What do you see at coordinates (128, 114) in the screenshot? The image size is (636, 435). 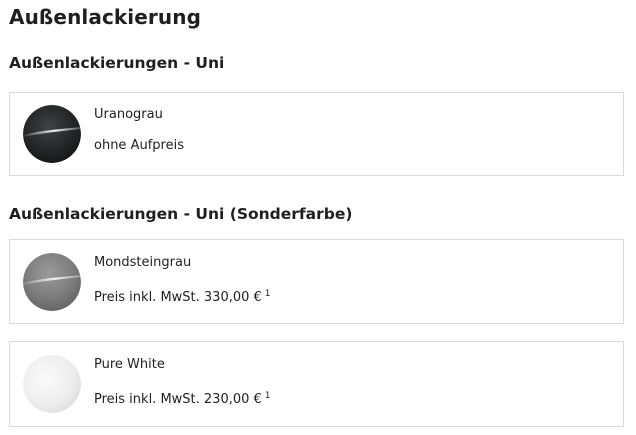 I see `color-name: Uranograu` at bounding box center [128, 114].